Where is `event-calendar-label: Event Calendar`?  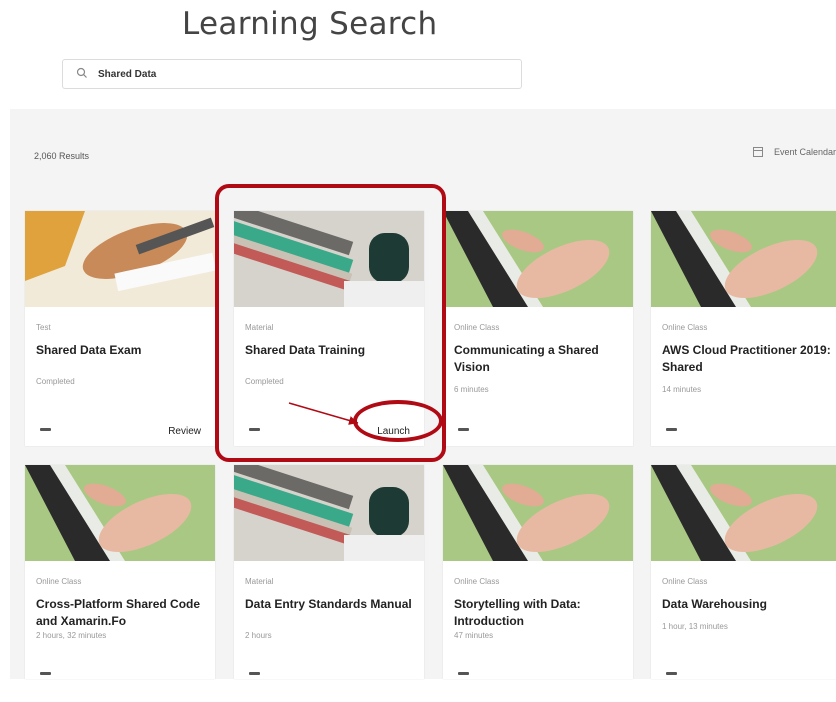
event-calendar-label: Event Calendar is located at coordinates (804, 152).